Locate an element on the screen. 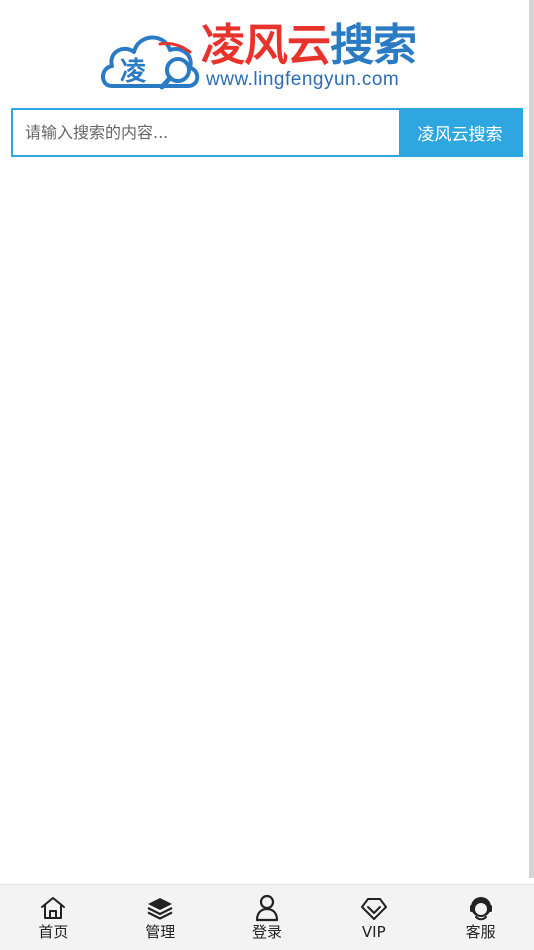 The height and width of the screenshot is (950, 534). user-icon is located at coordinates (267, 908).